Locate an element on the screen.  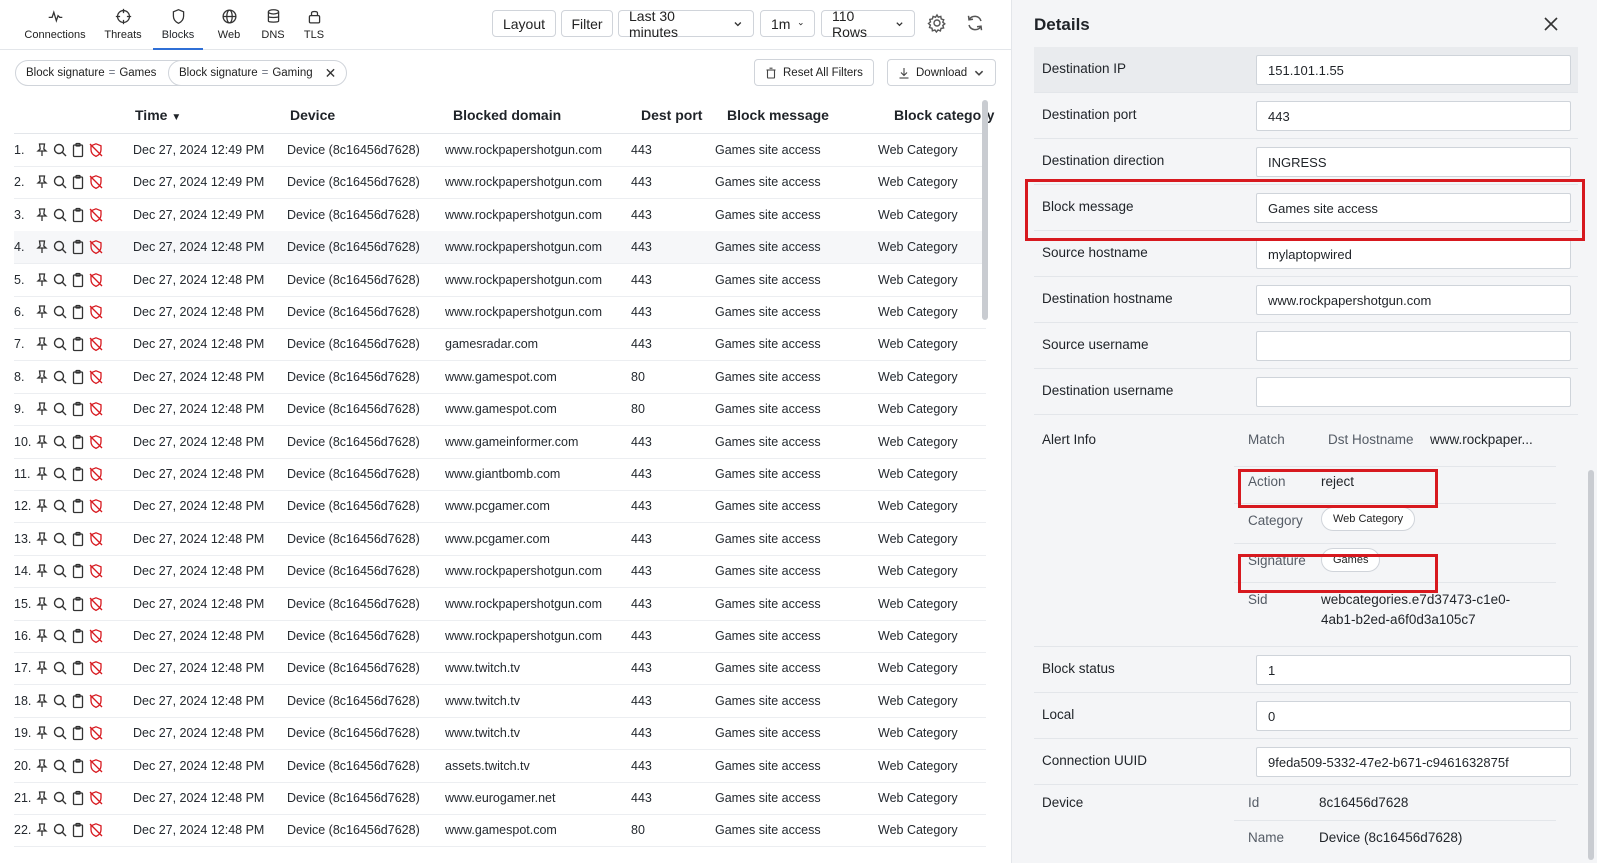
filter-chip: Block signature = Gaming ✕ is located at coordinates (258, 73).